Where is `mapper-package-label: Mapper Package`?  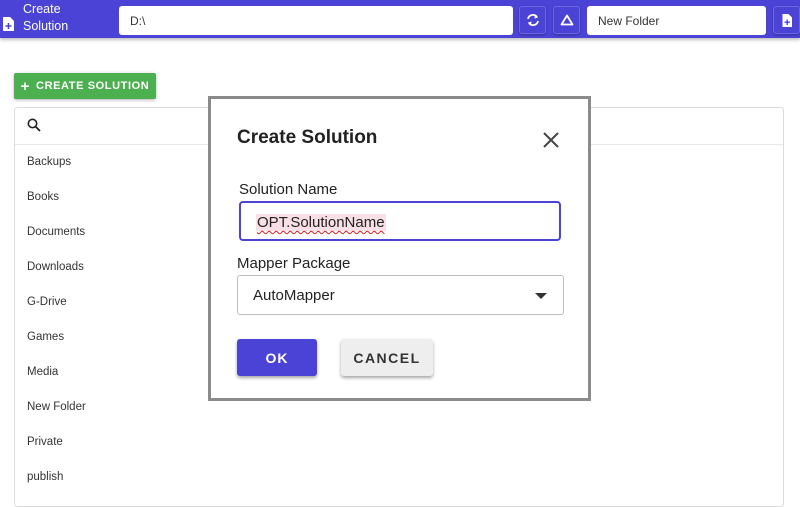 mapper-package-label: Mapper Package is located at coordinates (294, 263).